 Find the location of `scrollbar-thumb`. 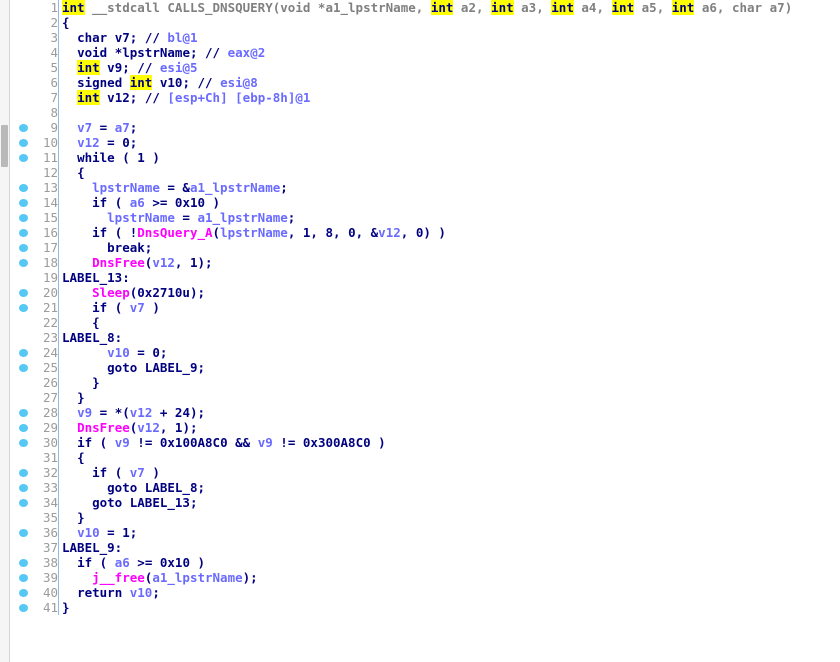

scrollbar-thumb is located at coordinates (4, 146).